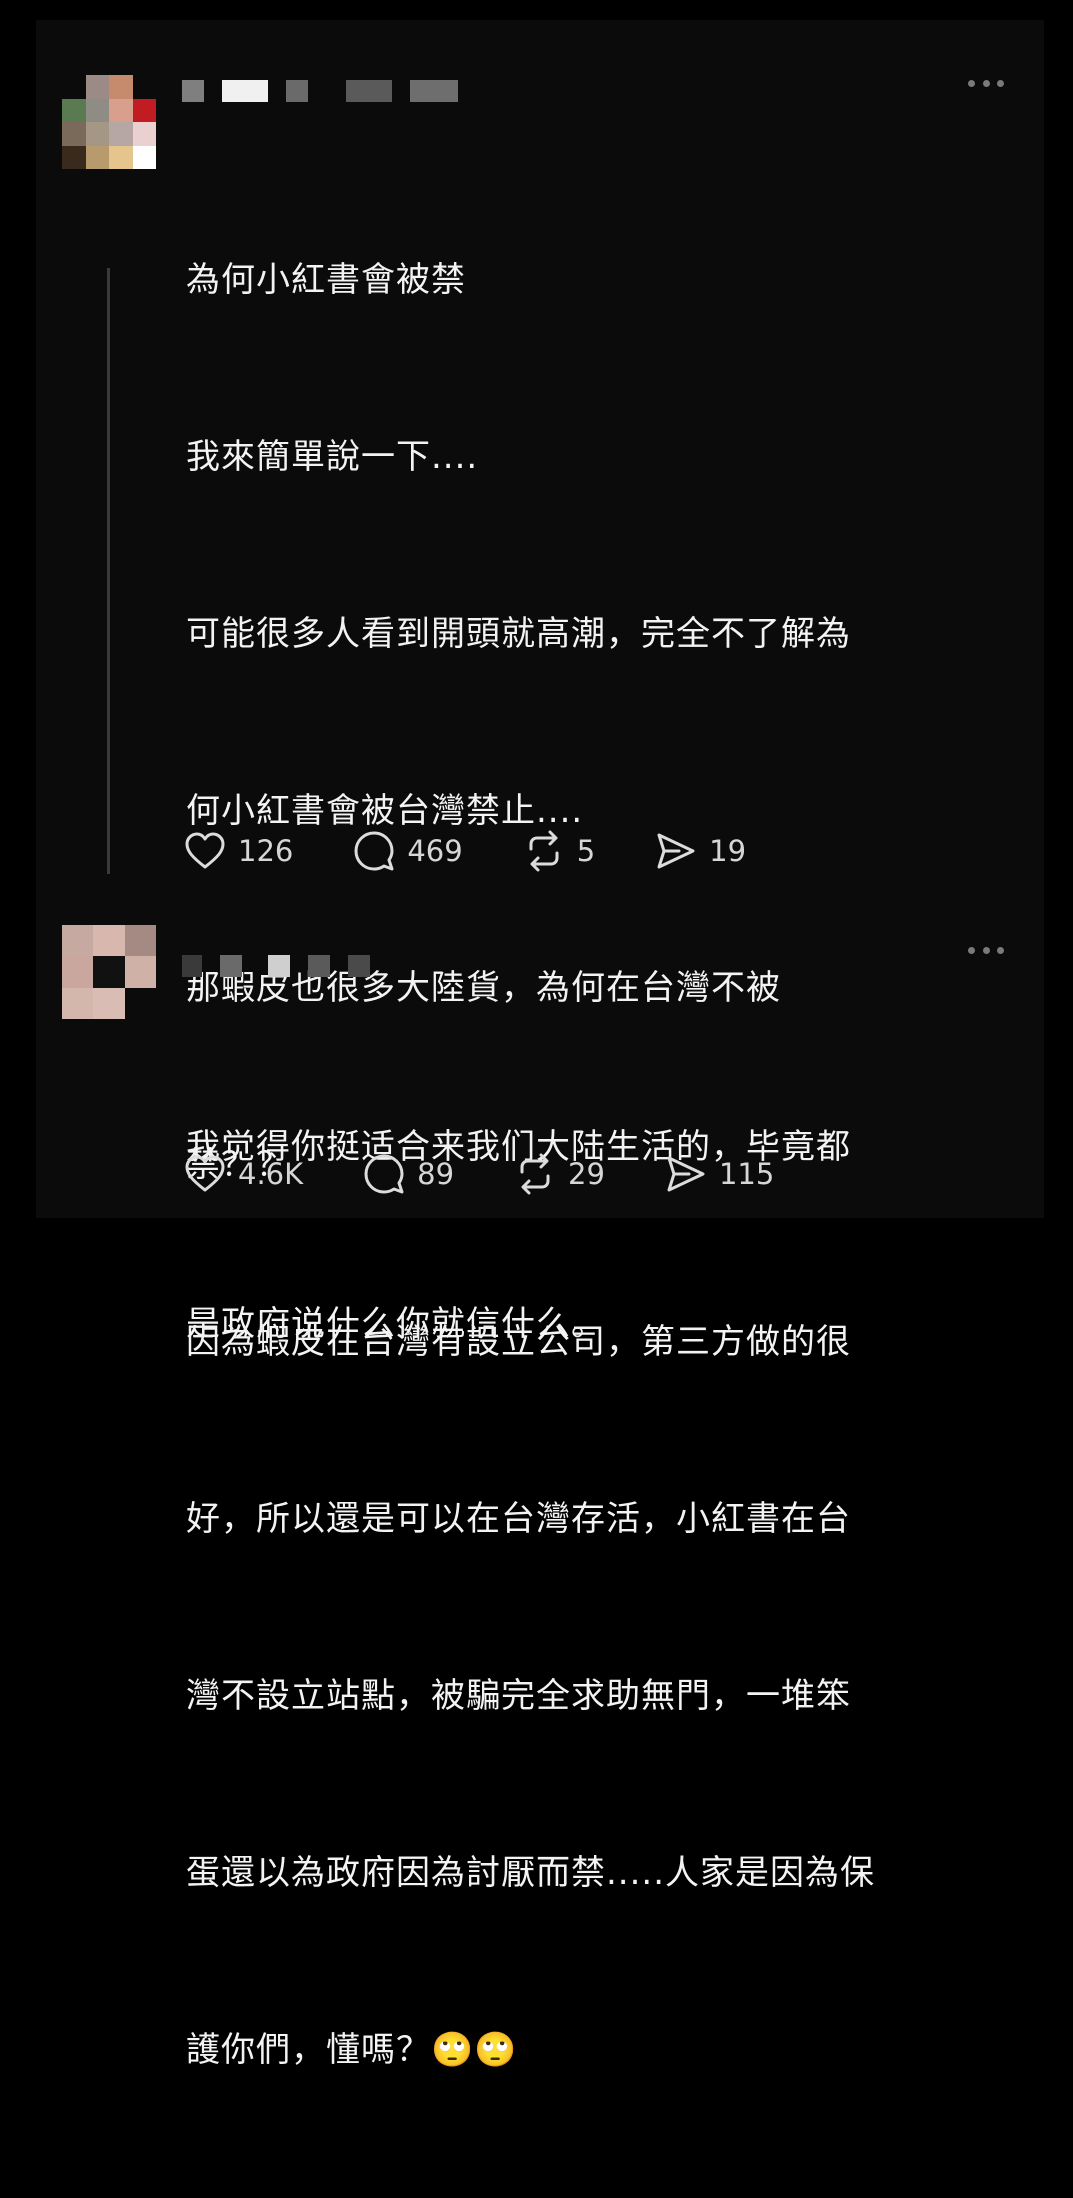 The image size is (1073, 2198). What do you see at coordinates (495, 851) in the screenshot?
I see `post-actions: 126 469 5 19` at bounding box center [495, 851].